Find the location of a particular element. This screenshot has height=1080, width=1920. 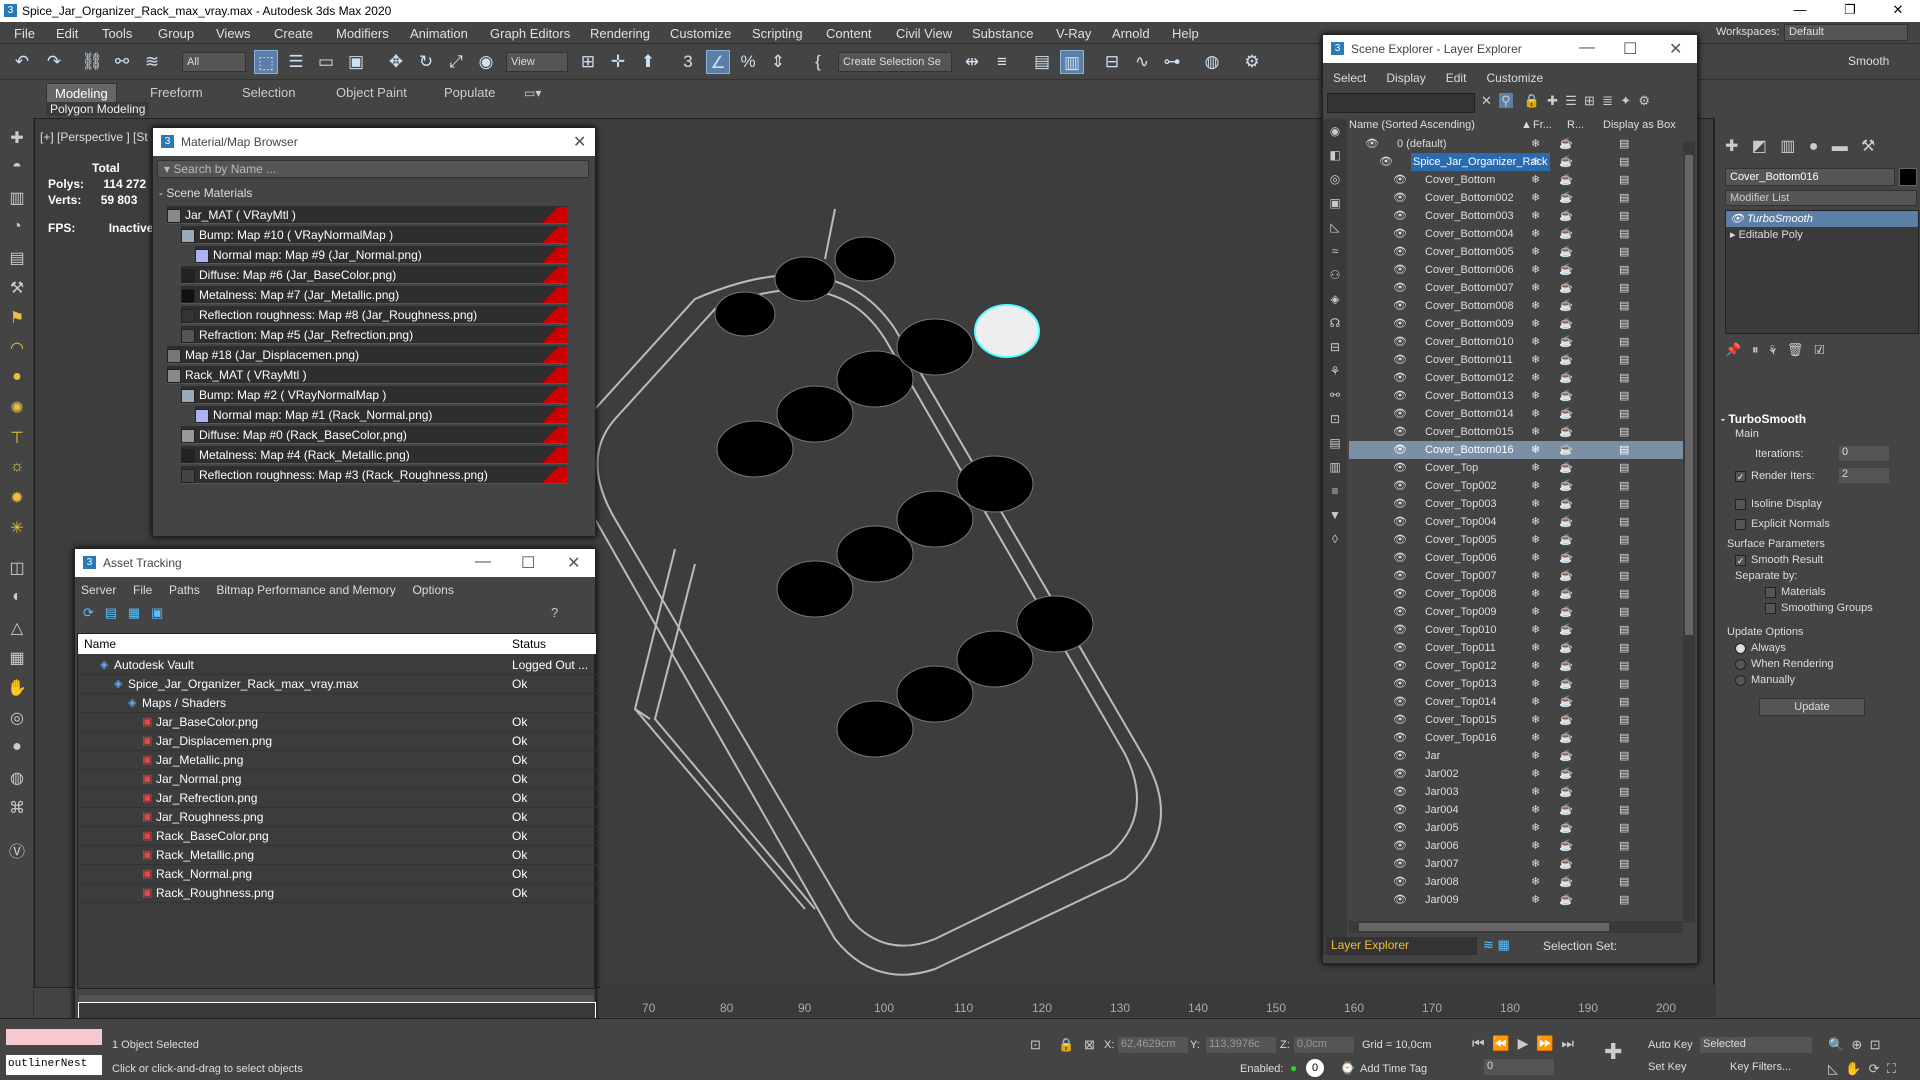

smoothing-groups-checkbox is located at coordinates (1770, 608).